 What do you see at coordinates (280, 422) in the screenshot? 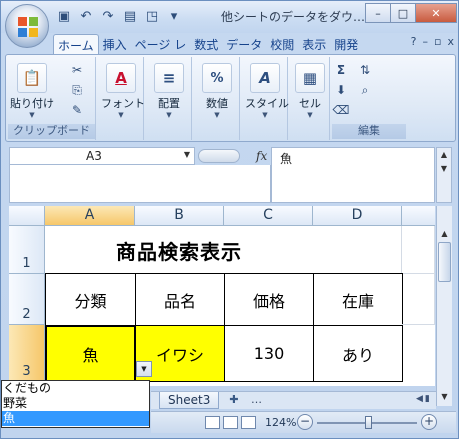
I see `zoom-level: 124%` at bounding box center [280, 422].